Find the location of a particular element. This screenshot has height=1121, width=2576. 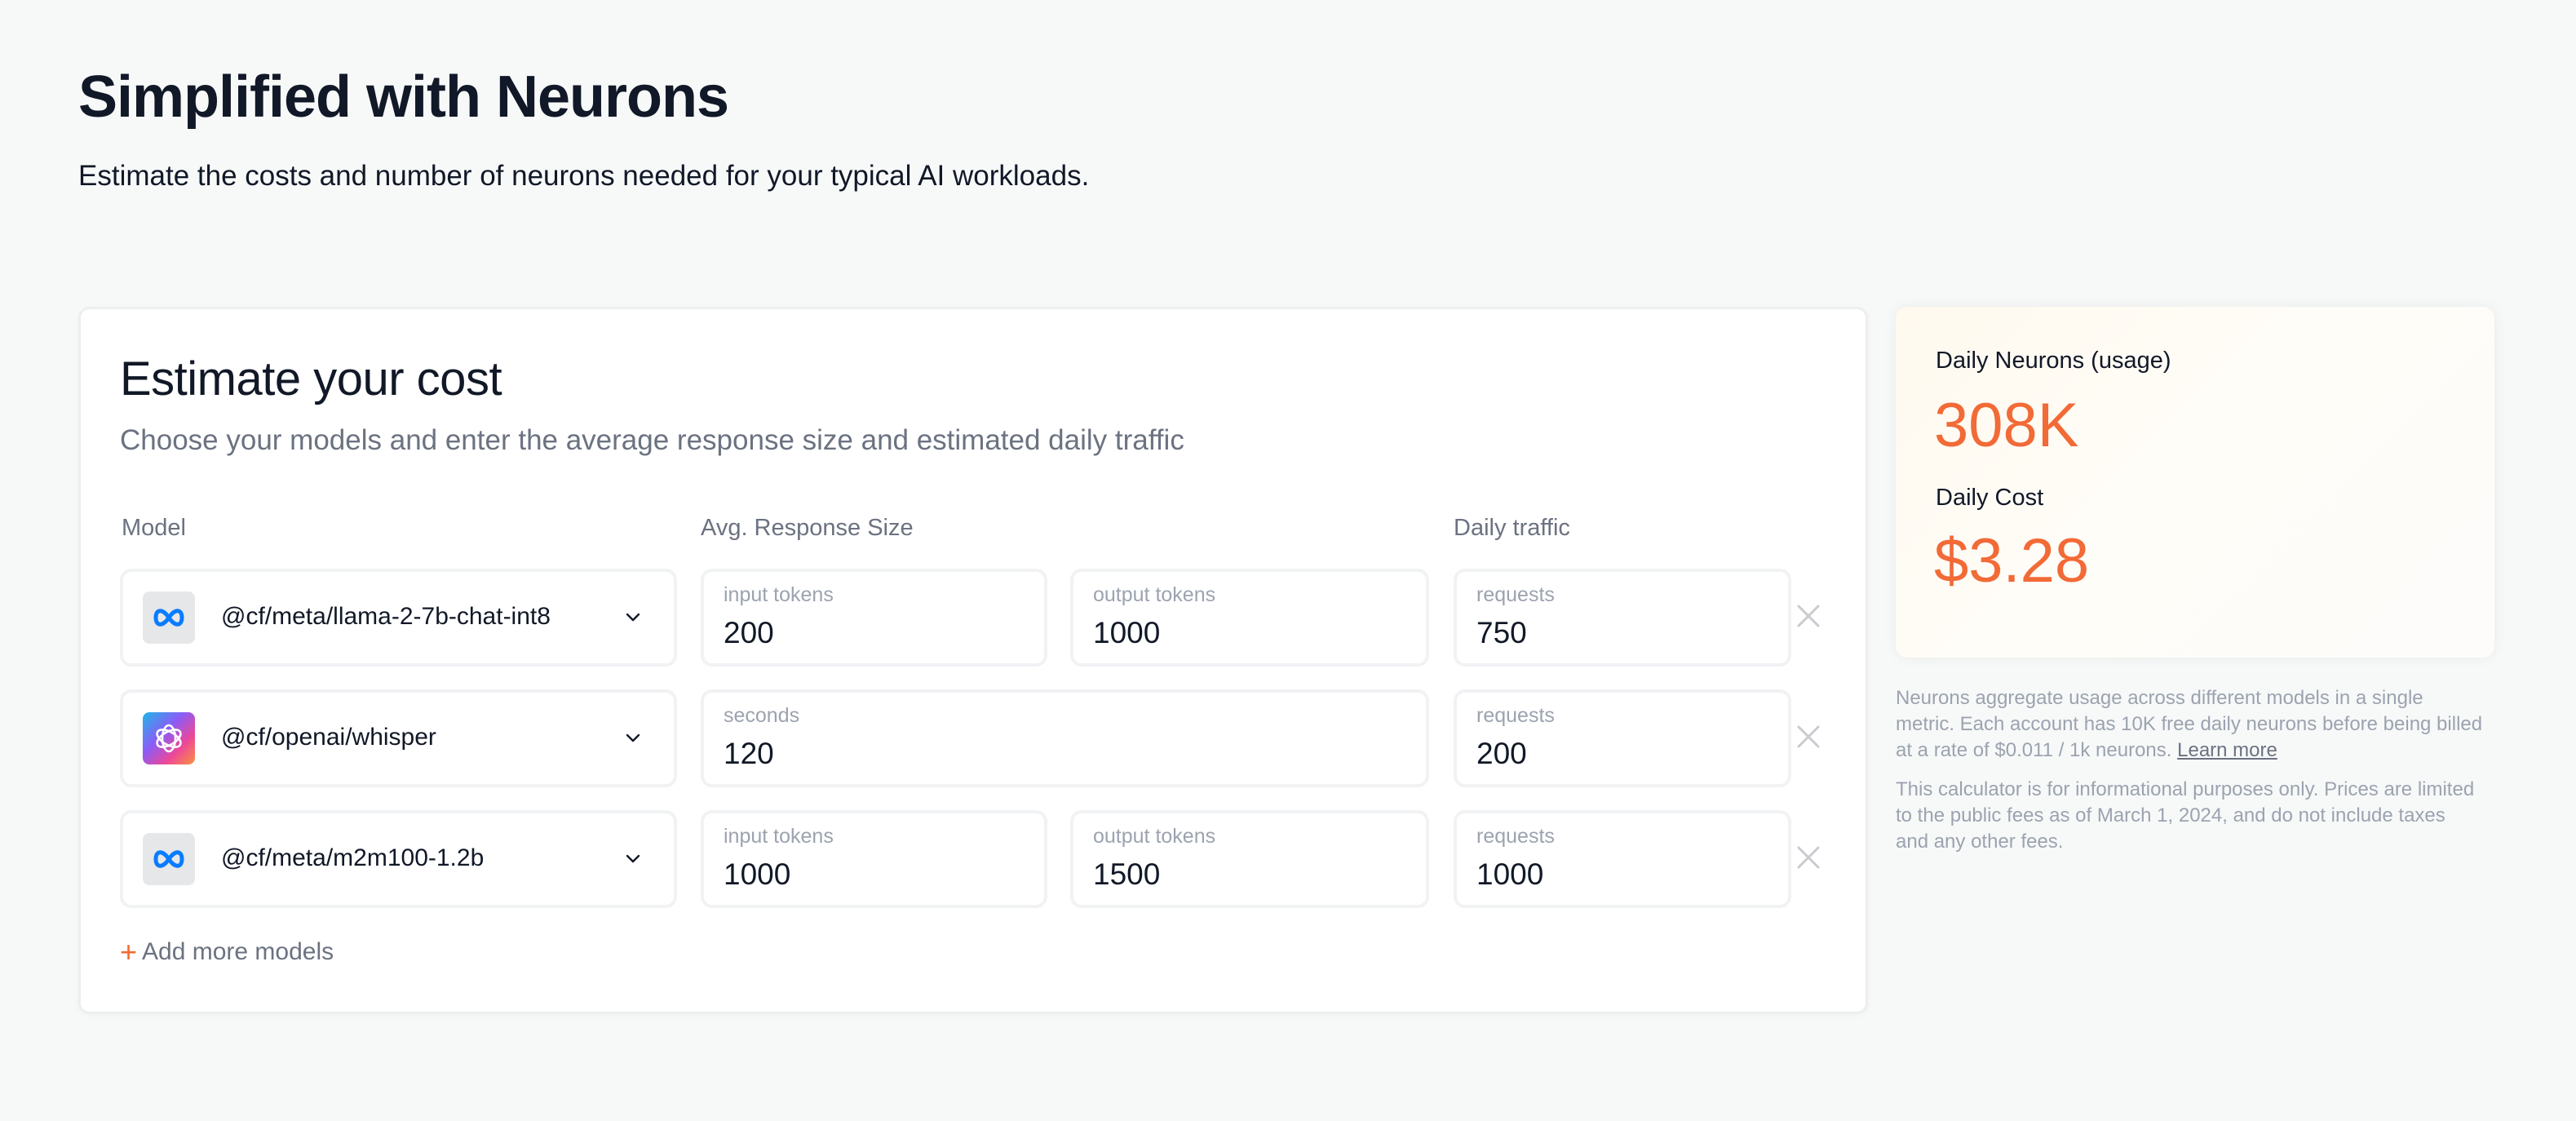

model-select: @cf/meta/m2m100-1.2b is located at coordinates (398, 859).